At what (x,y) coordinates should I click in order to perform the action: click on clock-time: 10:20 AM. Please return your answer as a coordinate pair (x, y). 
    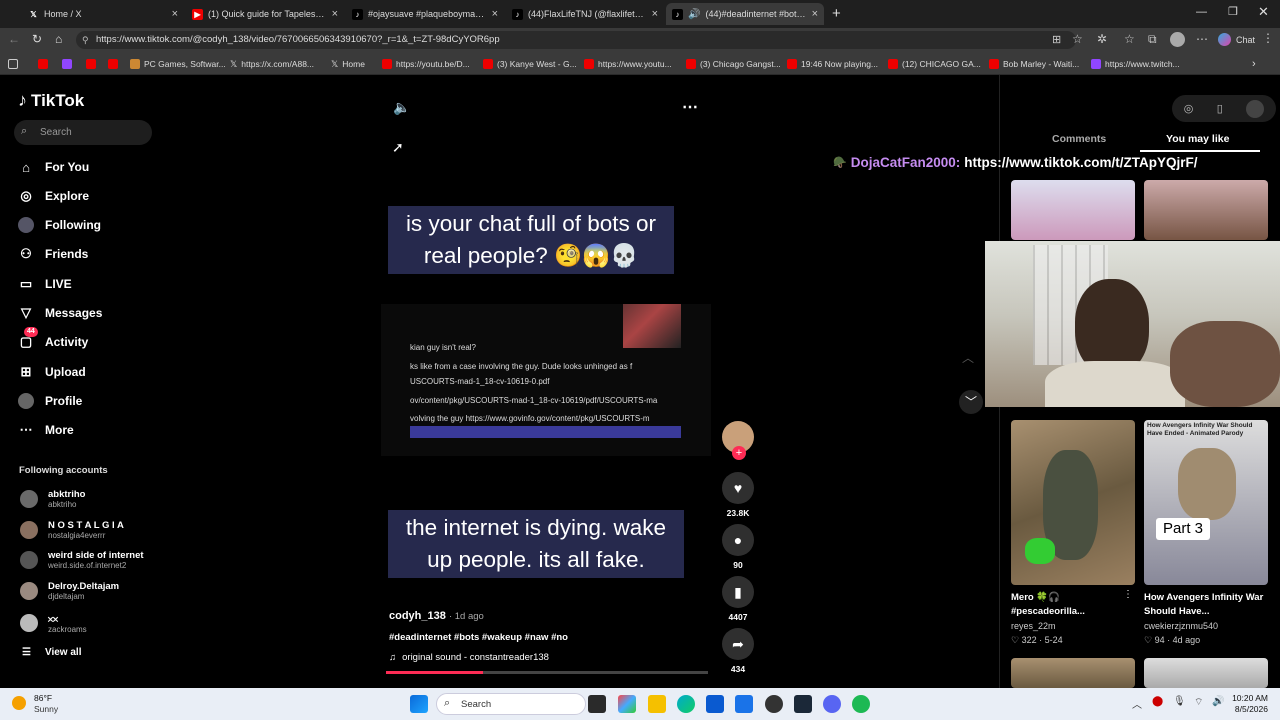
    Looking at the image, I should click on (1248, 698).